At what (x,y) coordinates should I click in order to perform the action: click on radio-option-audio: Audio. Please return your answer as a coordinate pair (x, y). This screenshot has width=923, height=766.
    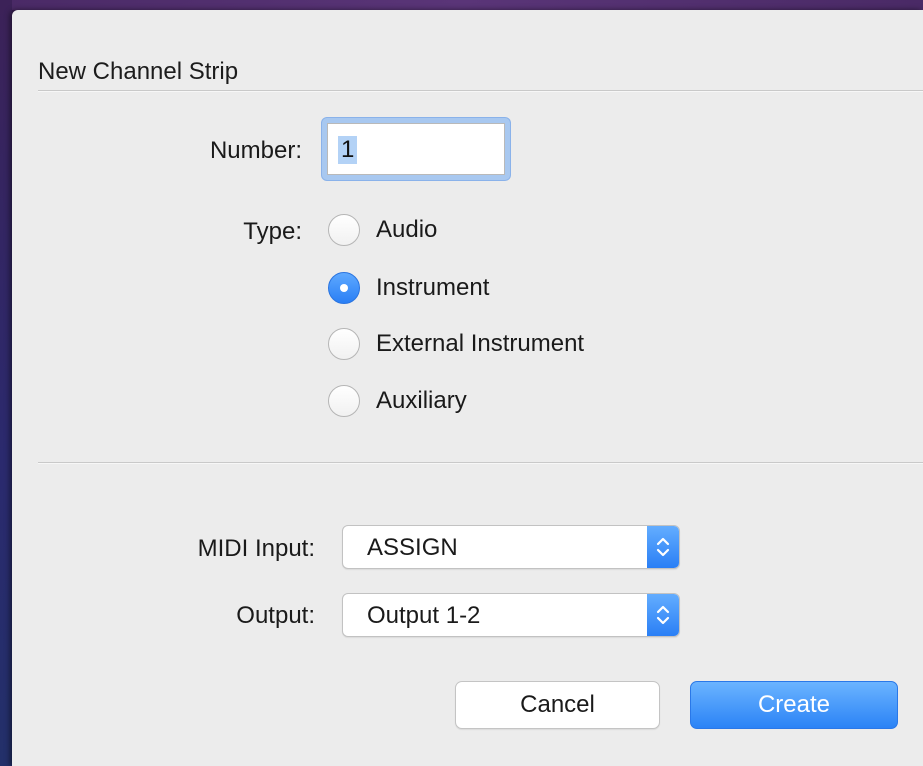
    Looking at the image, I should click on (382, 230).